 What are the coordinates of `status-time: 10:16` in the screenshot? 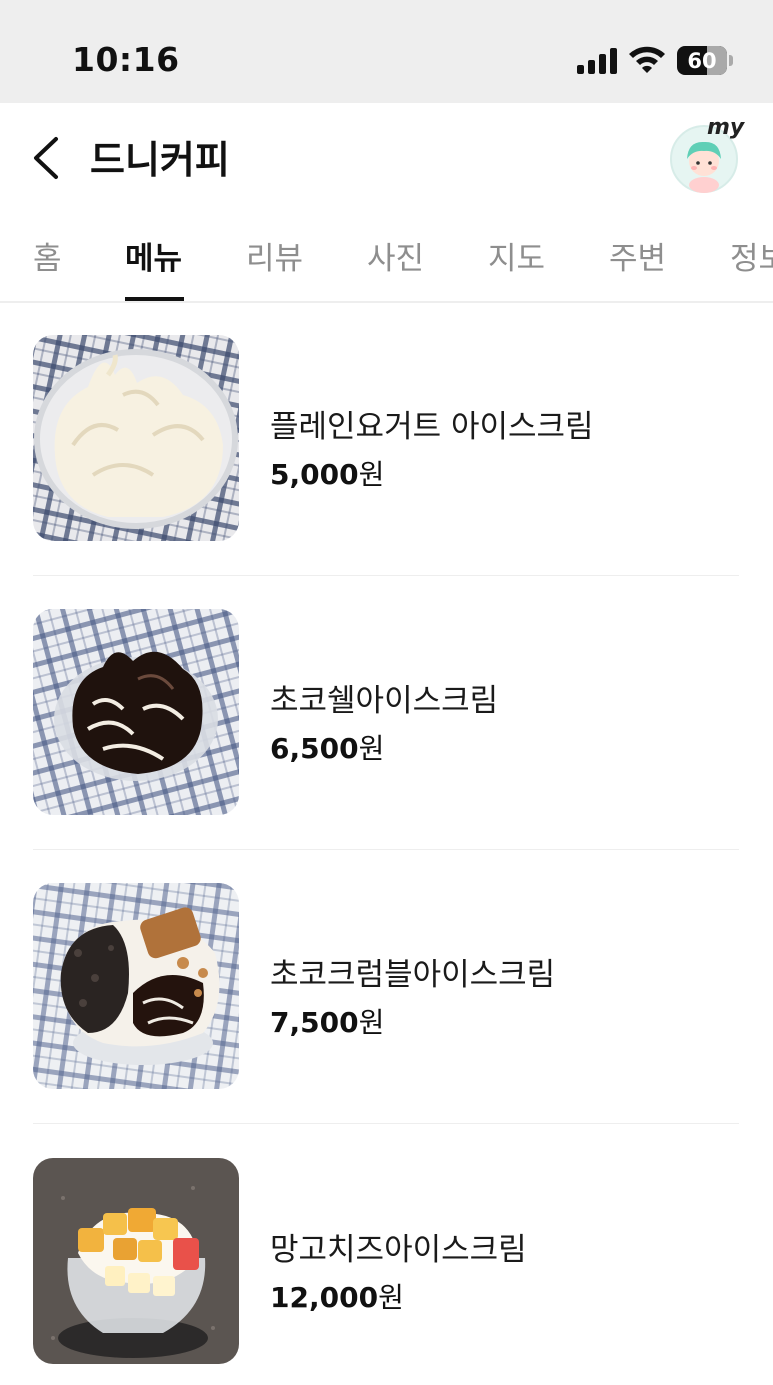 It's located at (126, 59).